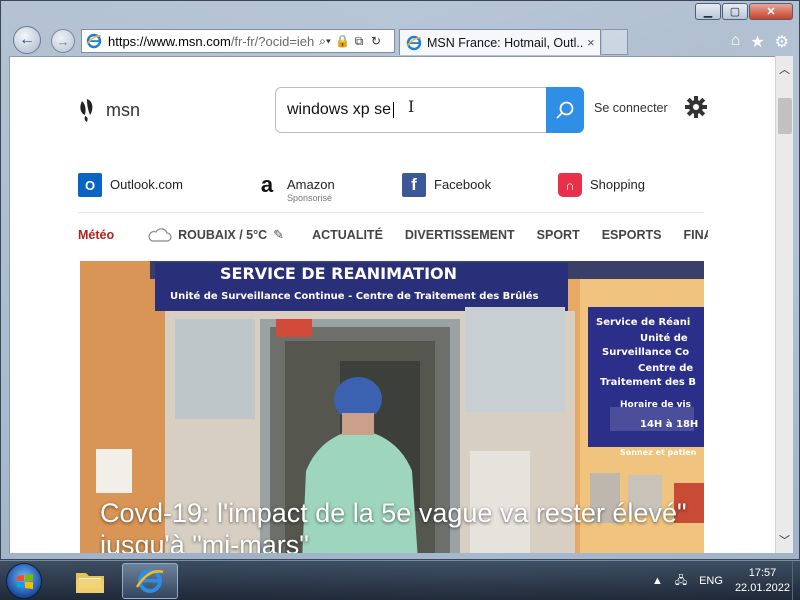  What do you see at coordinates (645, 352) in the screenshot?
I see `side-sign-text: Surveillance Co` at bounding box center [645, 352].